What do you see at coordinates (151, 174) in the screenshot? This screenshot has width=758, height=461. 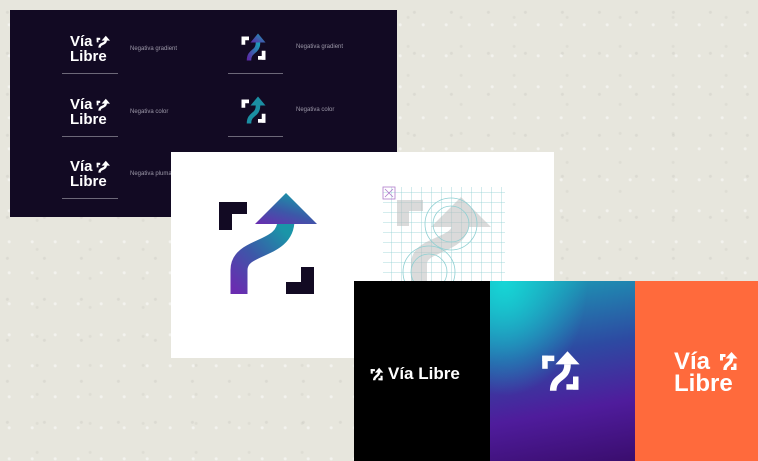 I see `variation-caption: Negativa pluma` at bounding box center [151, 174].